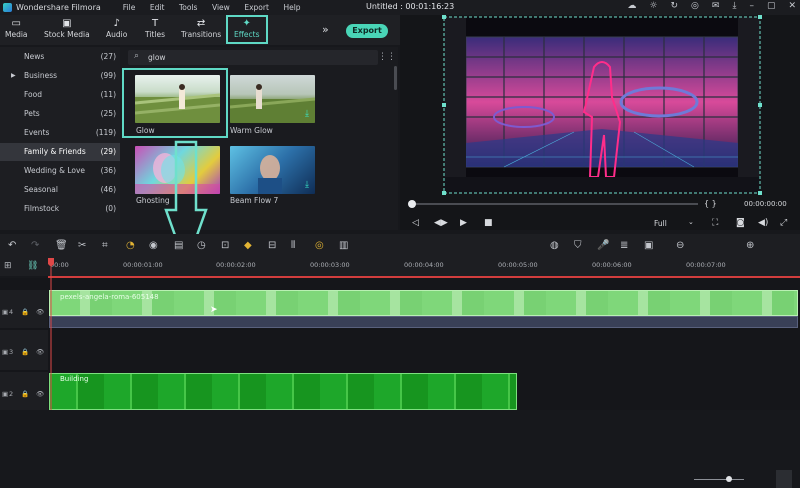 Image resolution: width=800 pixels, height=488 pixels. Describe the element at coordinates (256, 7) in the screenshot. I see `menu-export: Export` at that location.